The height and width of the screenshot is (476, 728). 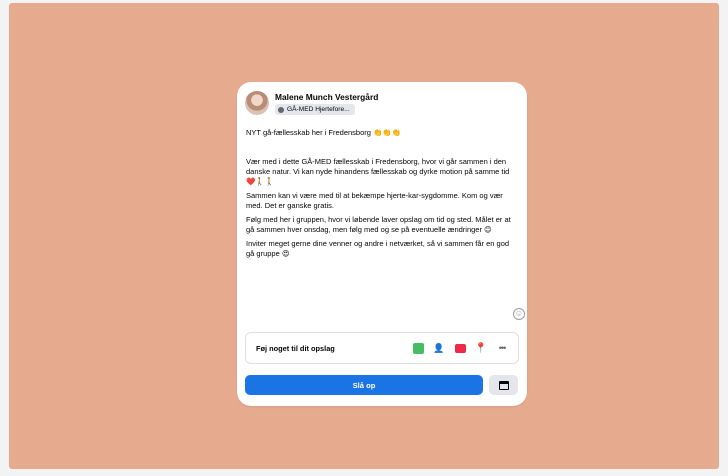 I want to click on schedule-button, so click(x=503, y=385).